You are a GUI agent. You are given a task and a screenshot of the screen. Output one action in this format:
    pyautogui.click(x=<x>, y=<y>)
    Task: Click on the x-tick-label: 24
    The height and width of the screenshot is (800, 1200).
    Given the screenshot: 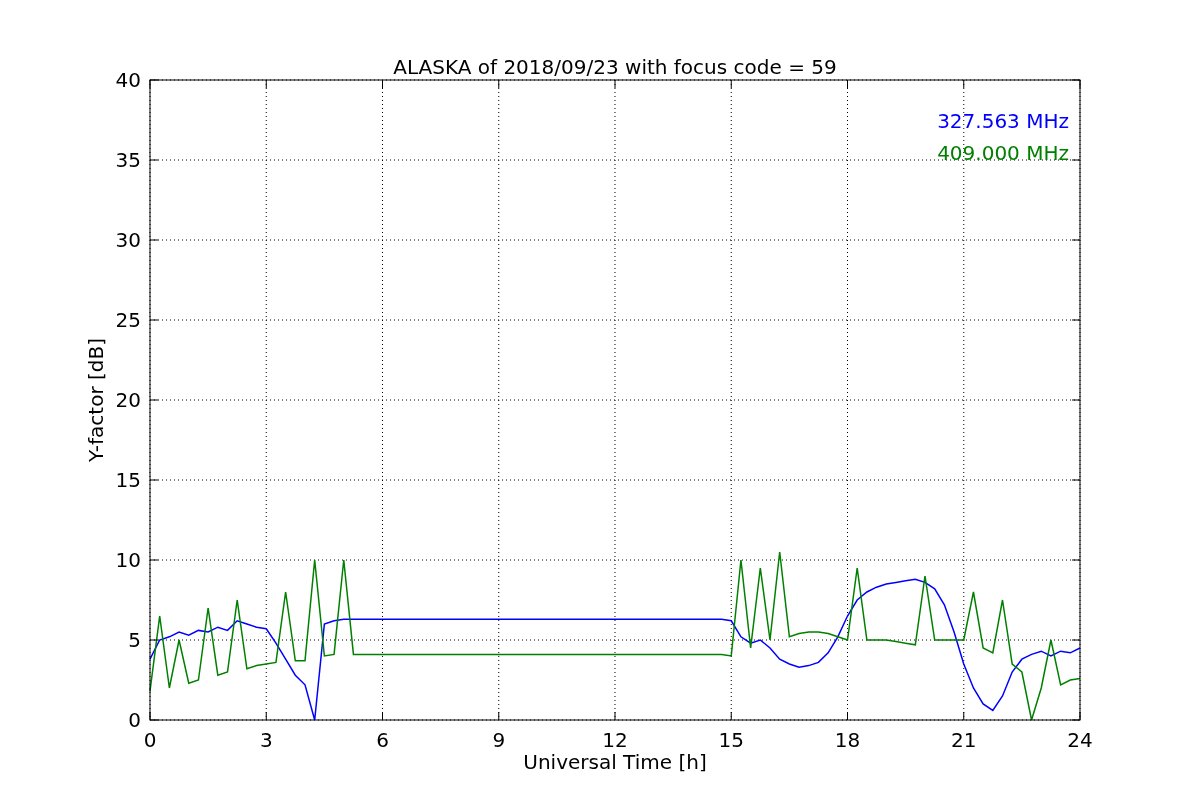 What is the action you would take?
    pyautogui.click(x=1080, y=740)
    